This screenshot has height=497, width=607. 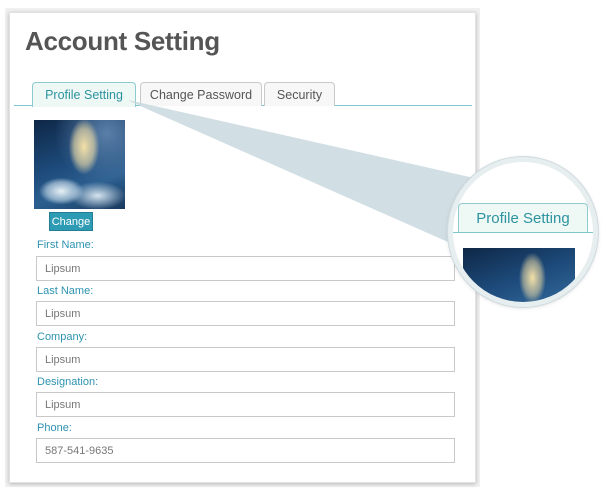 What do you see at coordinates (519, 275) in the screenshot?
I see `magnified-profile-picture` at bounding box center [519, 275].